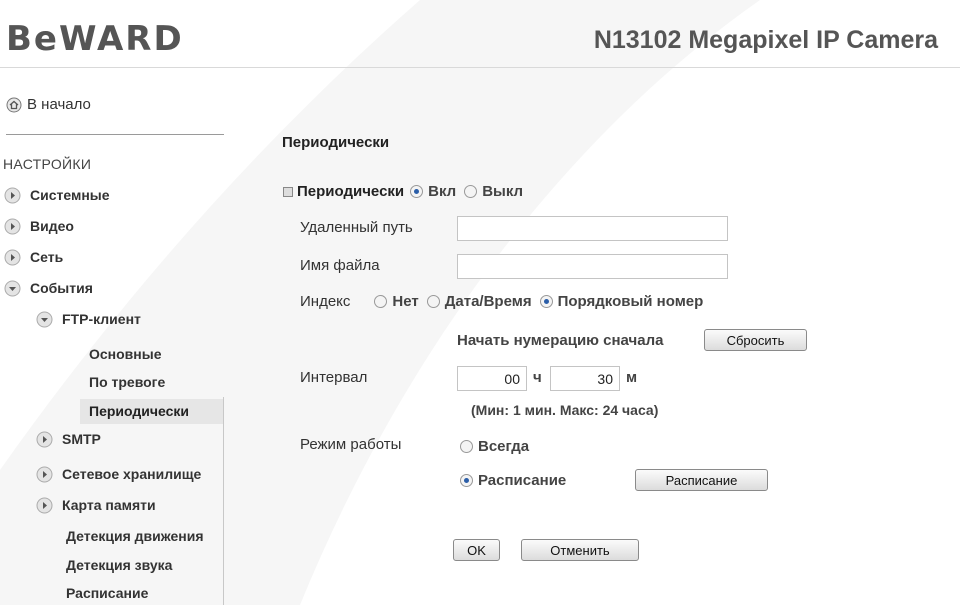  Describe the element at coordinates (630, 301) in the screenshot. I see `index-sequence-label: Порядковый номер` at that location.